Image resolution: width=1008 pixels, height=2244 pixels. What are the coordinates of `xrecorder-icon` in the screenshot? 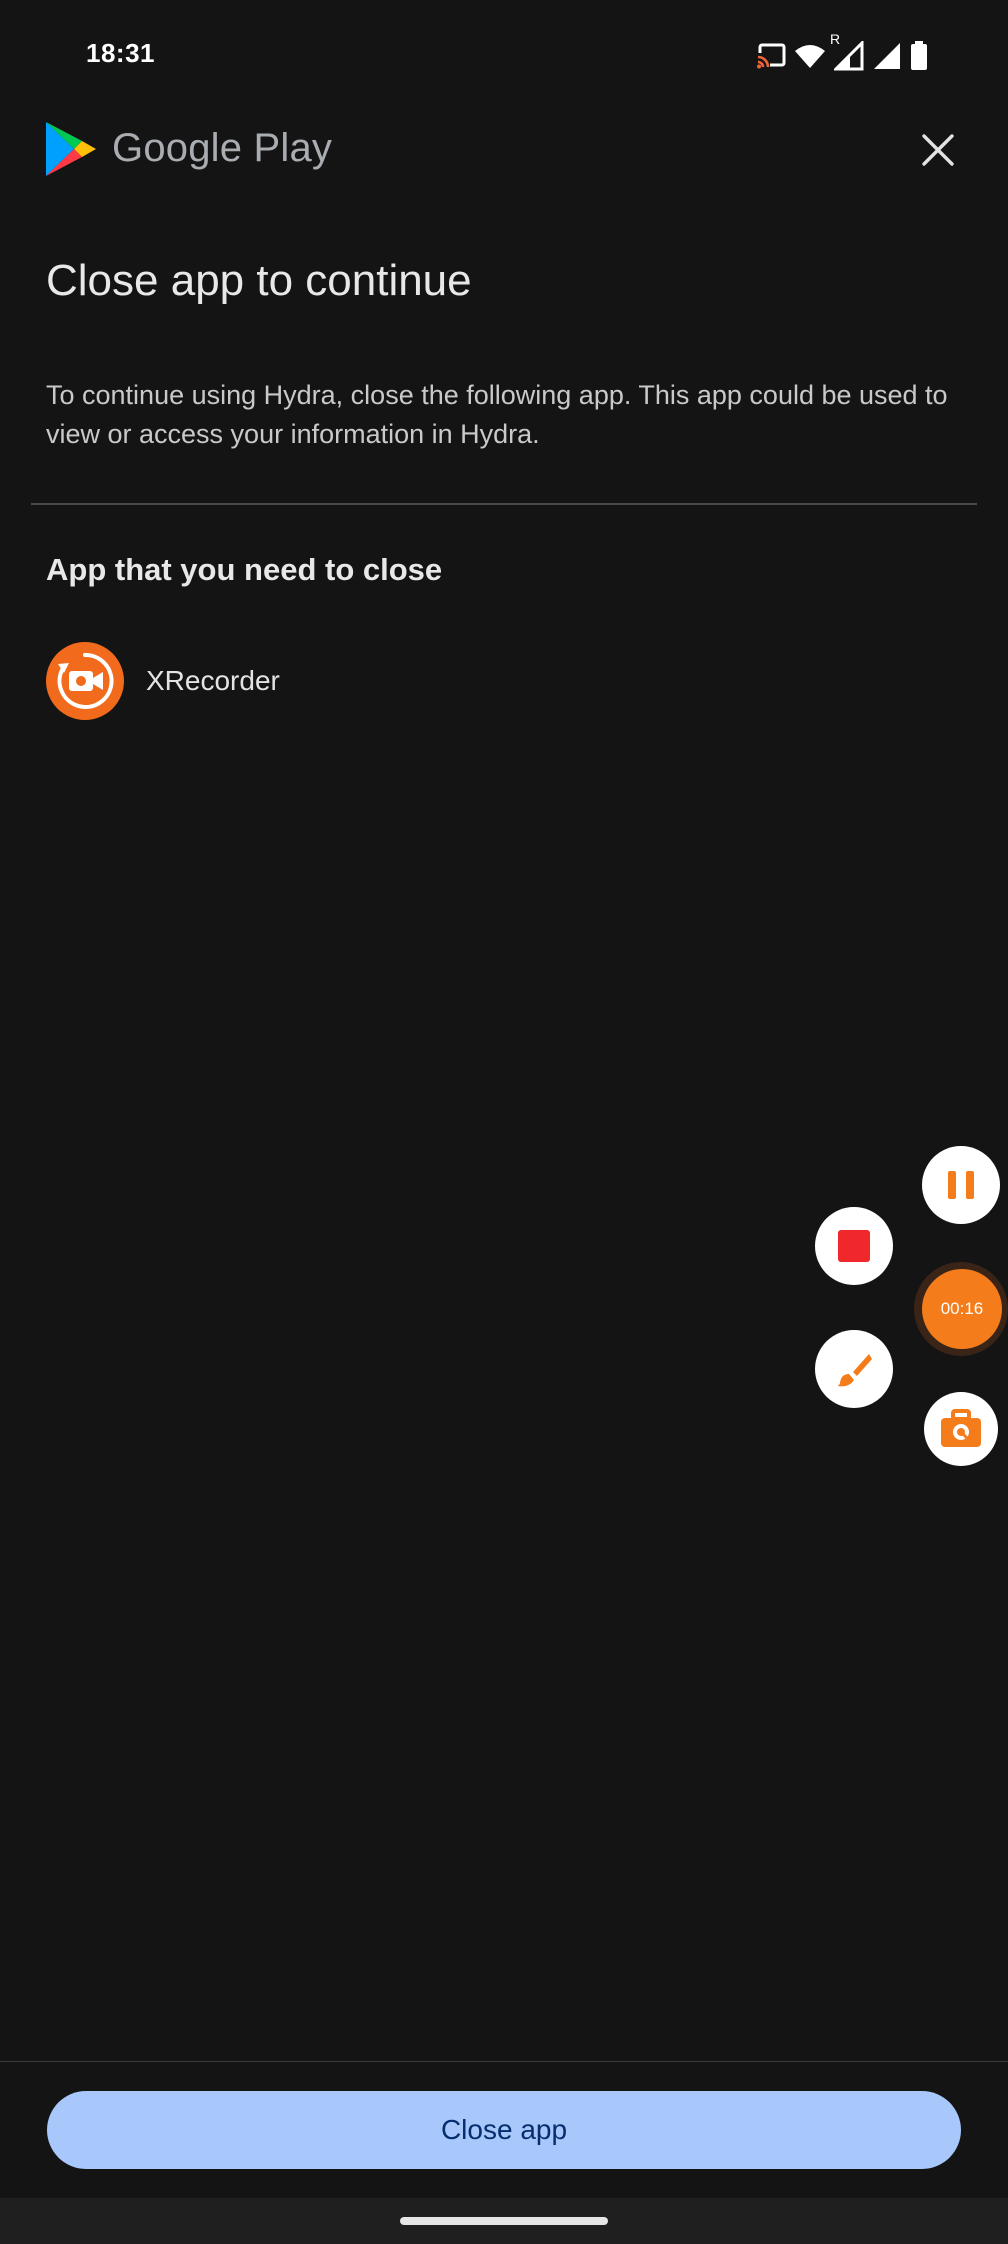 It's located at (85, 681).